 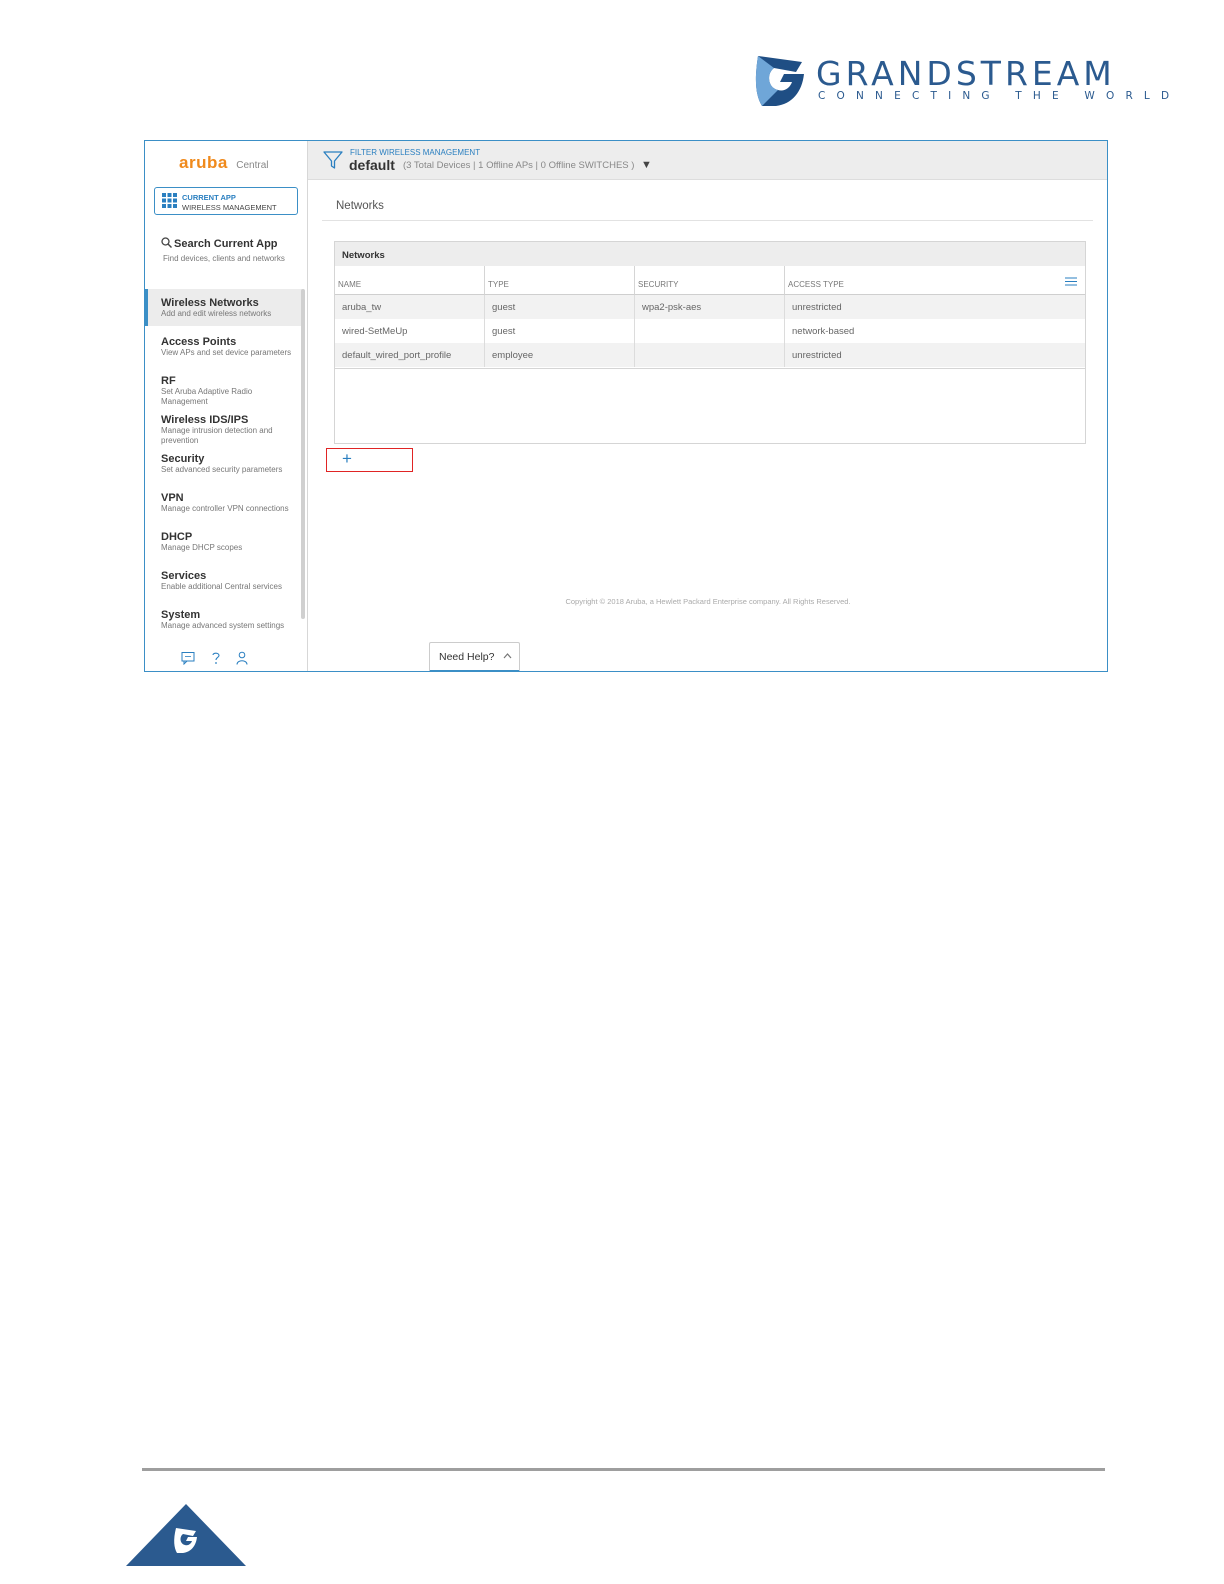 I want to click on sidebar-item-title: Security, so click(x=183, y=459).